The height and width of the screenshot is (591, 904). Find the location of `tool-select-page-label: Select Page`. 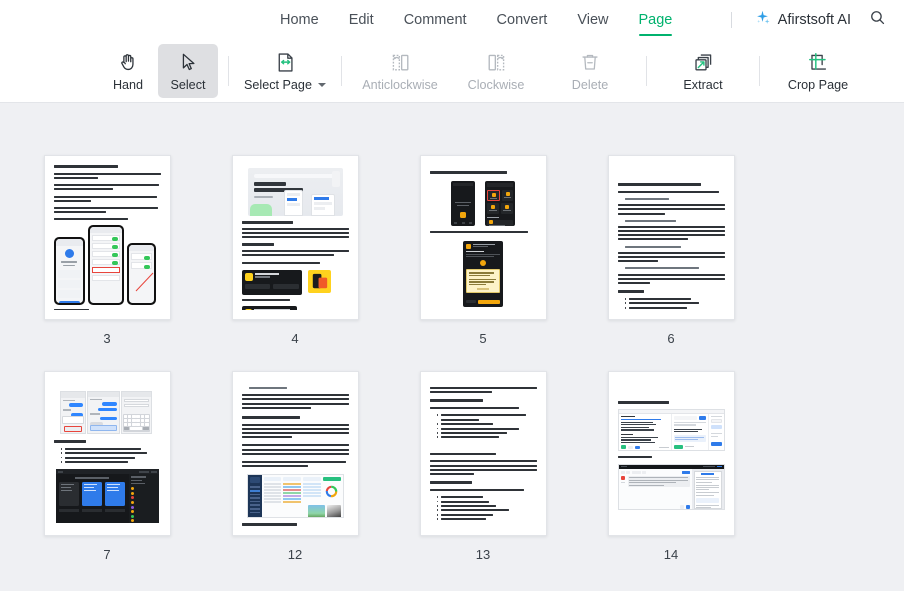

tool-select-page-label: Select Page is located at coordinates (285, 85).